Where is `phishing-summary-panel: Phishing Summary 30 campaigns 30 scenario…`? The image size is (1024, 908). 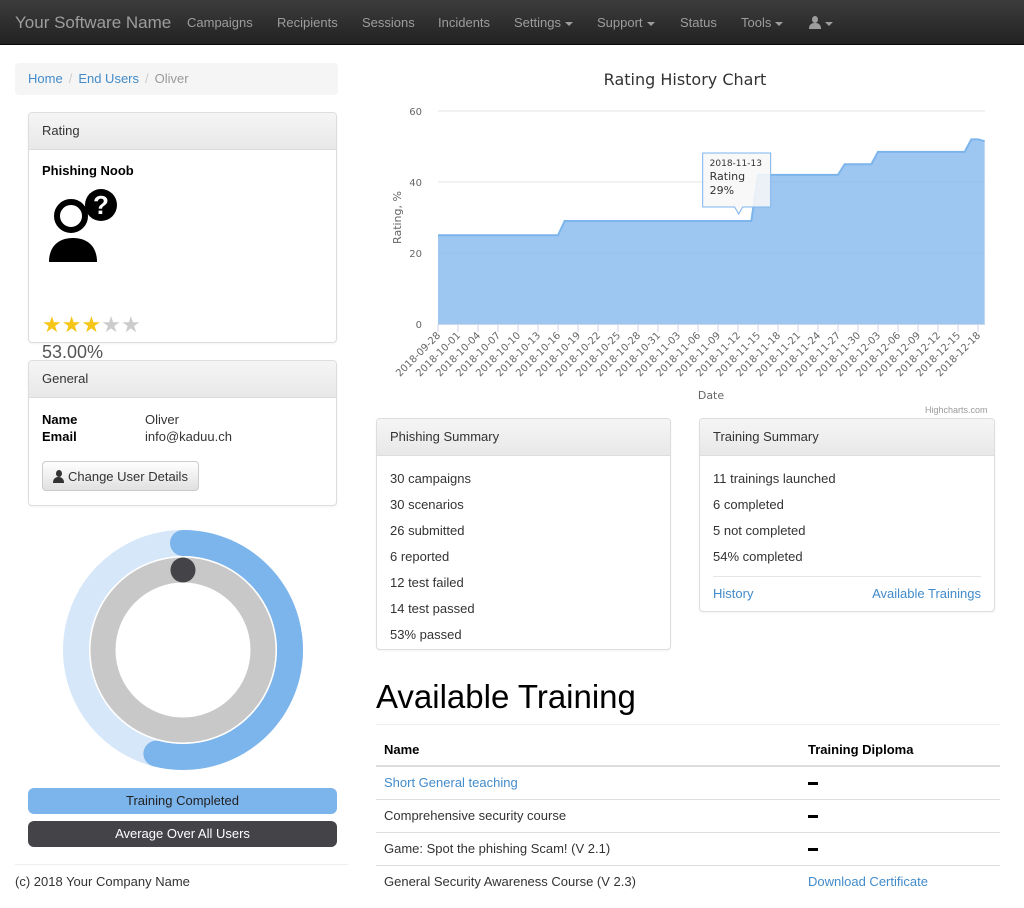
phishing-summary-panel: Phishing Summary 30 campaigns 30 scenario… is located at coordinates (523, 534).